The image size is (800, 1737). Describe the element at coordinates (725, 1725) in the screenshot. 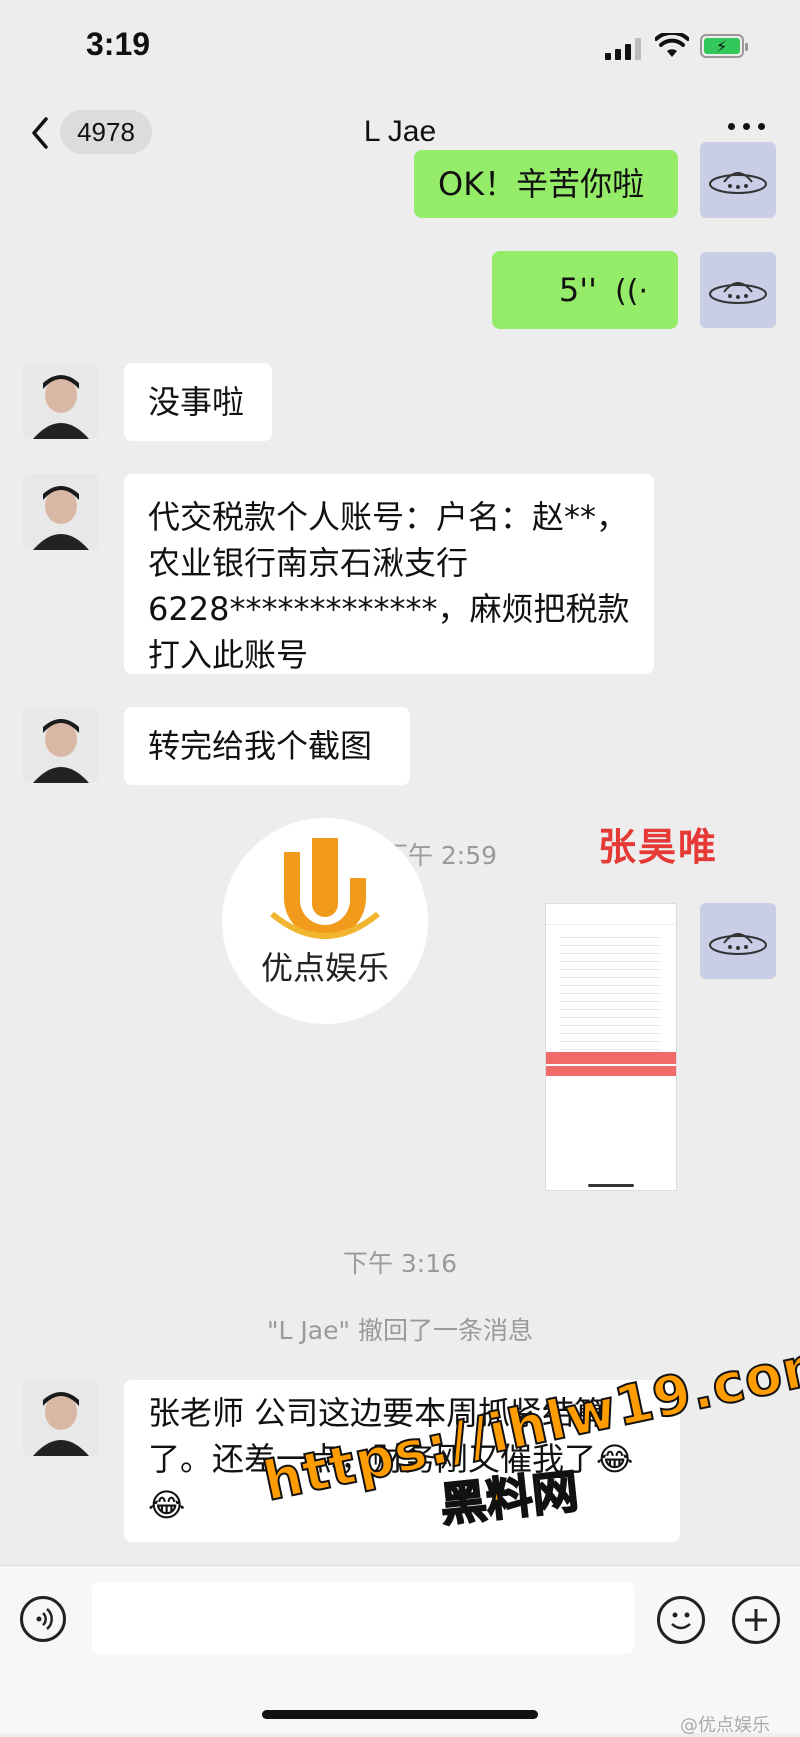

I see `source-credit: @优点娱乐` at that location.